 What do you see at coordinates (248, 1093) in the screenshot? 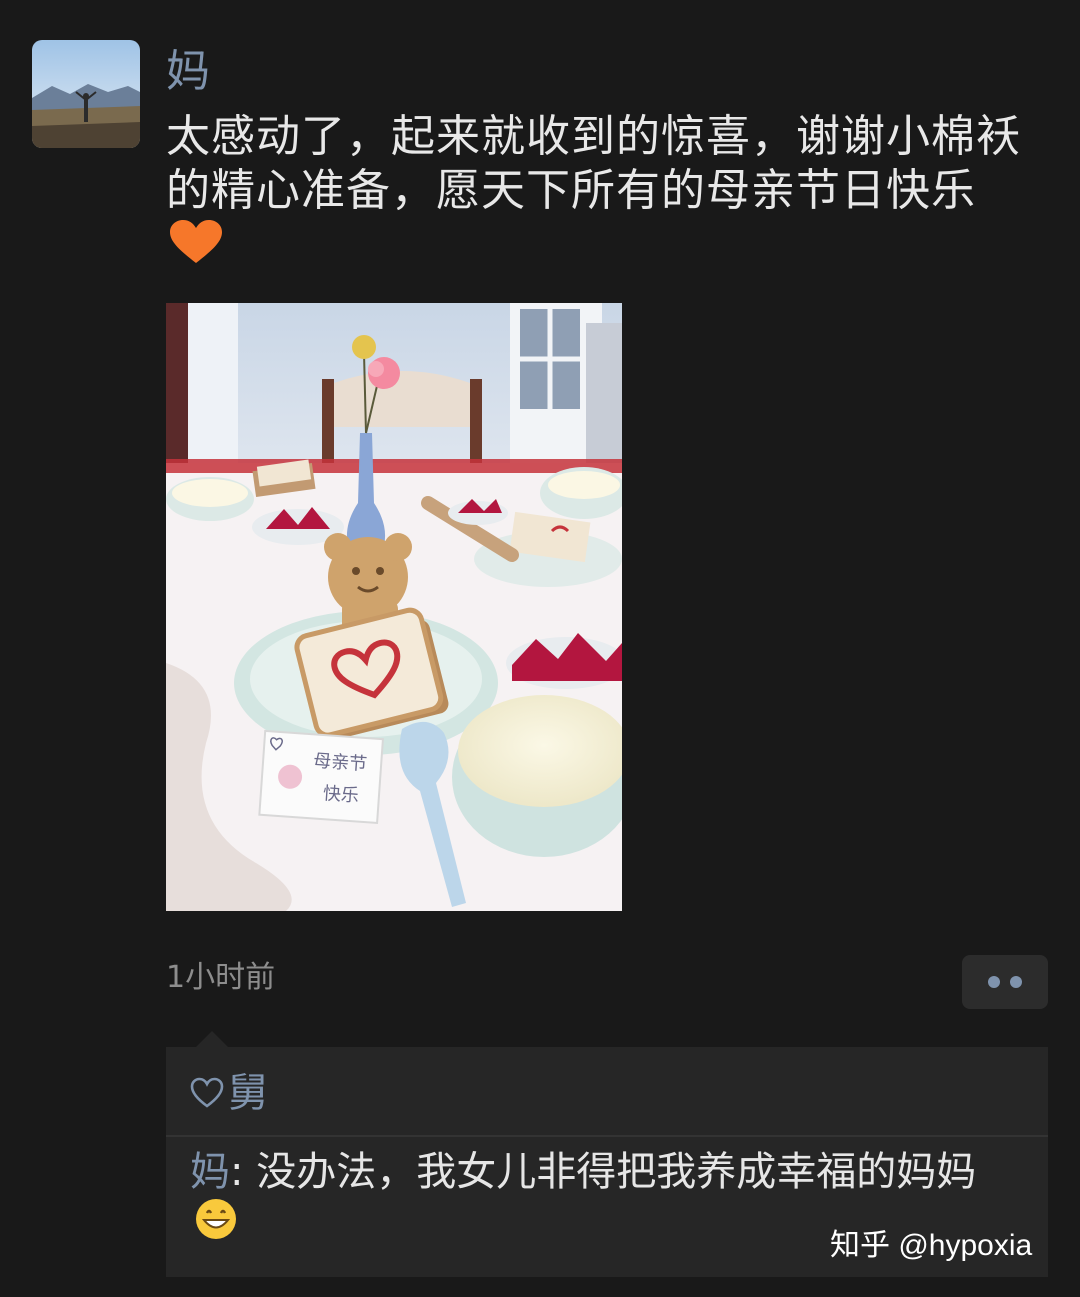
I see `liker-name: 舅` at bounding box center [248, 1093].